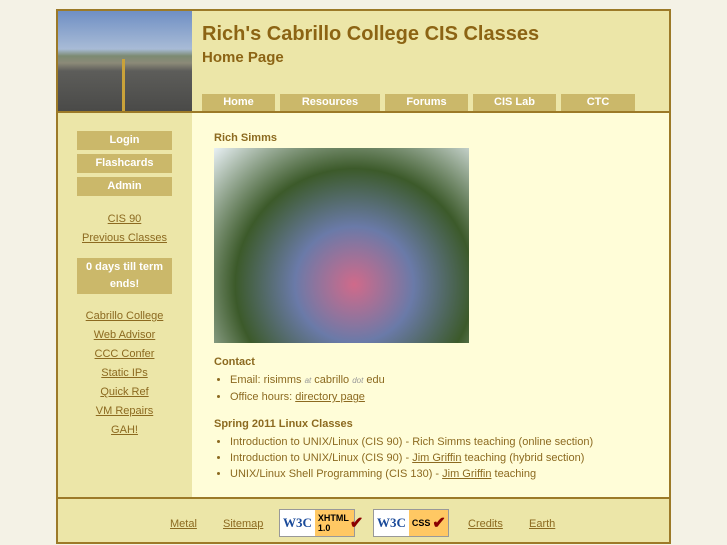 The height and width of the screenshot is (545, 727). I want to click on name-heading: Rich Simms, so click(245, 138).